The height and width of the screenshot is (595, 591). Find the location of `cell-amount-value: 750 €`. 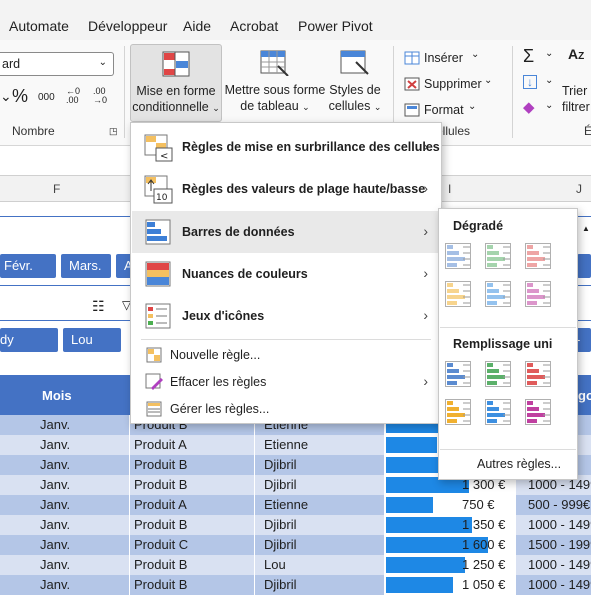

cell-amount-value: 750 € is located at coordinates (478, 504).